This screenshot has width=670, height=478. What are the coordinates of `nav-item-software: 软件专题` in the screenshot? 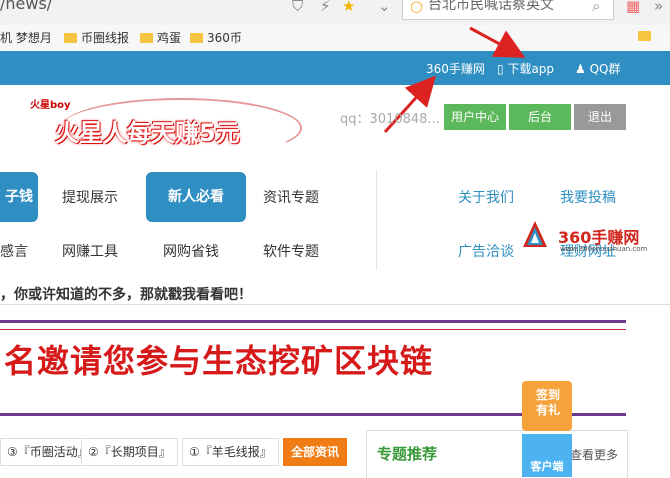 It's located at (291, 251).